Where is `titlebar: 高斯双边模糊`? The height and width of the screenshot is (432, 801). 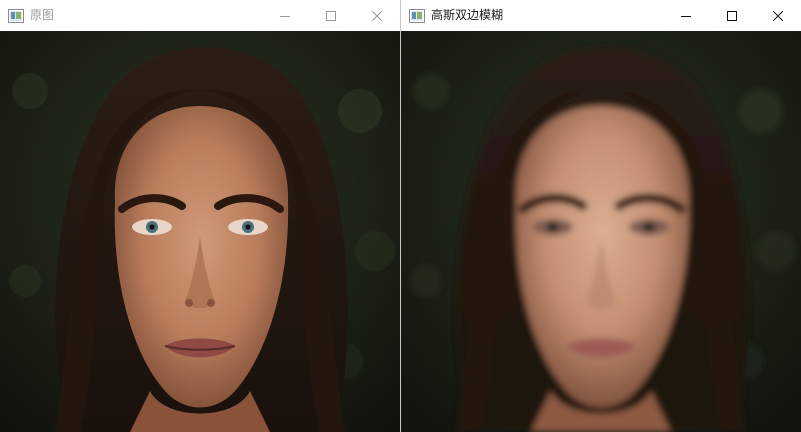 titlebar: 高斯双边模糊 is located at coordinates (601, 15).